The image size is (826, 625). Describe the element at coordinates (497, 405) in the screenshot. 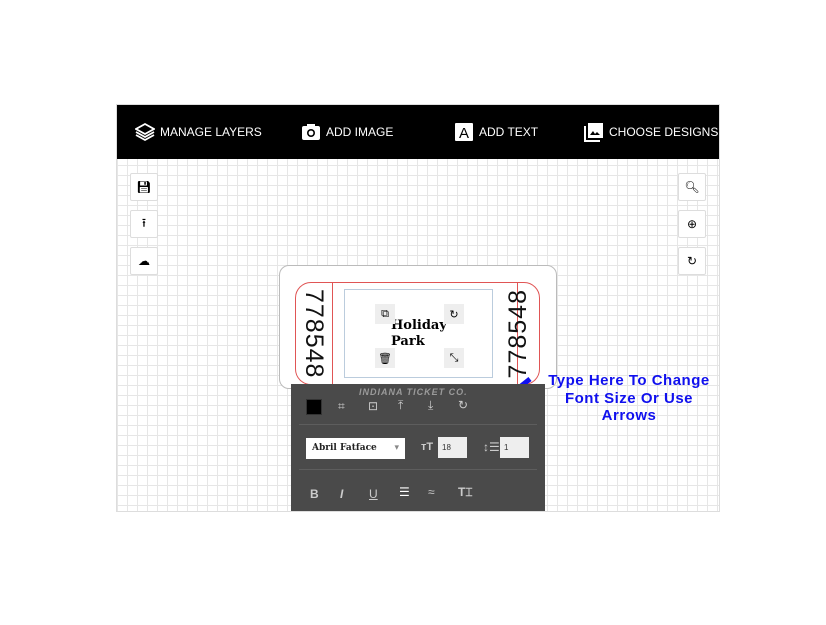

I see `annotation-arrow` at that location.